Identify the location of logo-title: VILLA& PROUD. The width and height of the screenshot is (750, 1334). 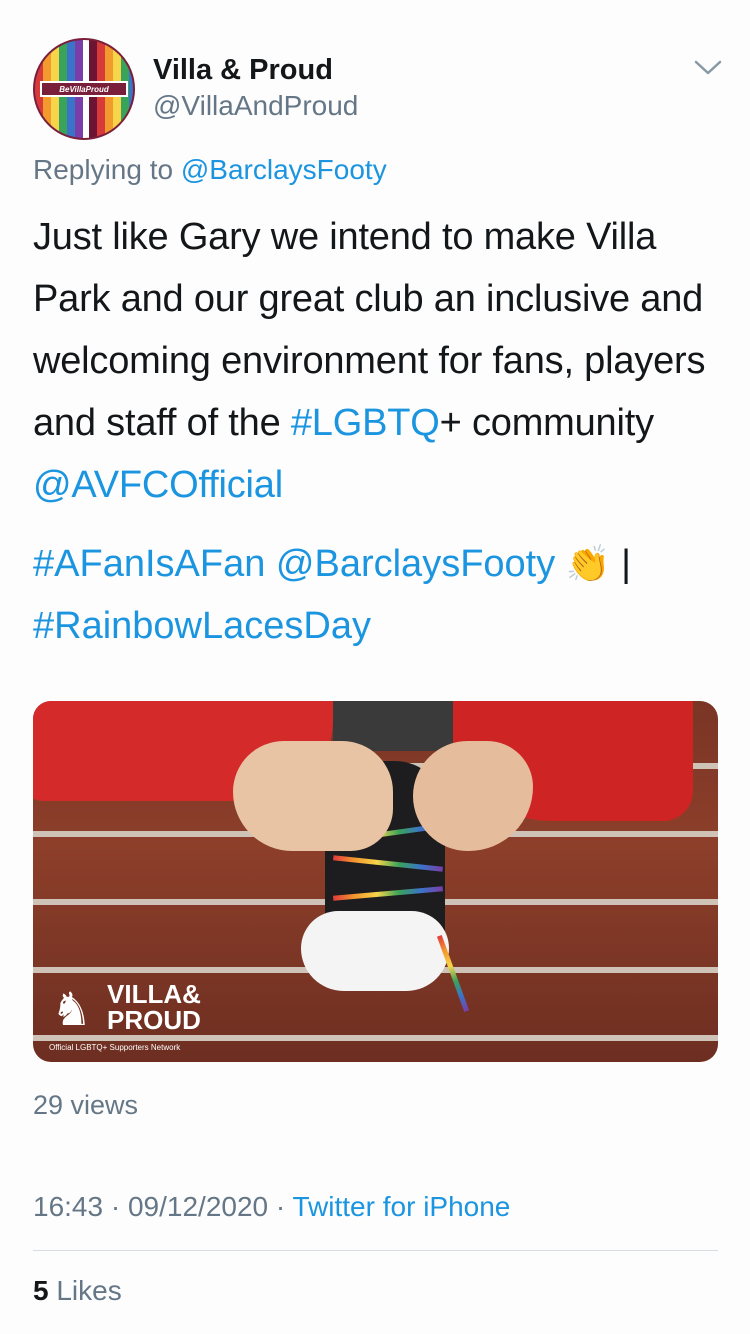
(154, 1007).